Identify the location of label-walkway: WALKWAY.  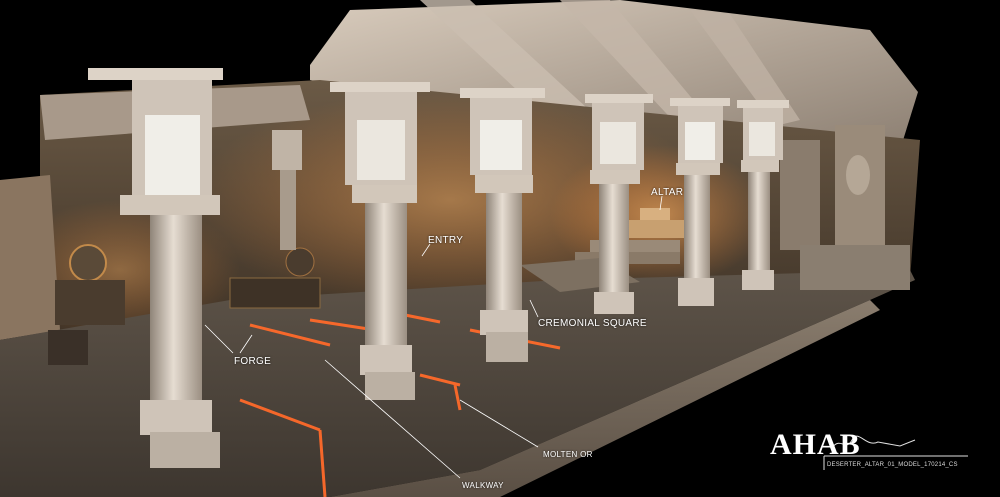
(483, 485).